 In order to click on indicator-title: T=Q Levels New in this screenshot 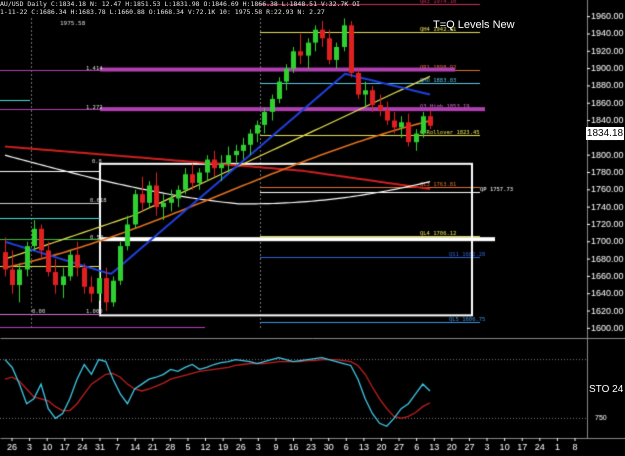, I will do `click(474, 25)`.